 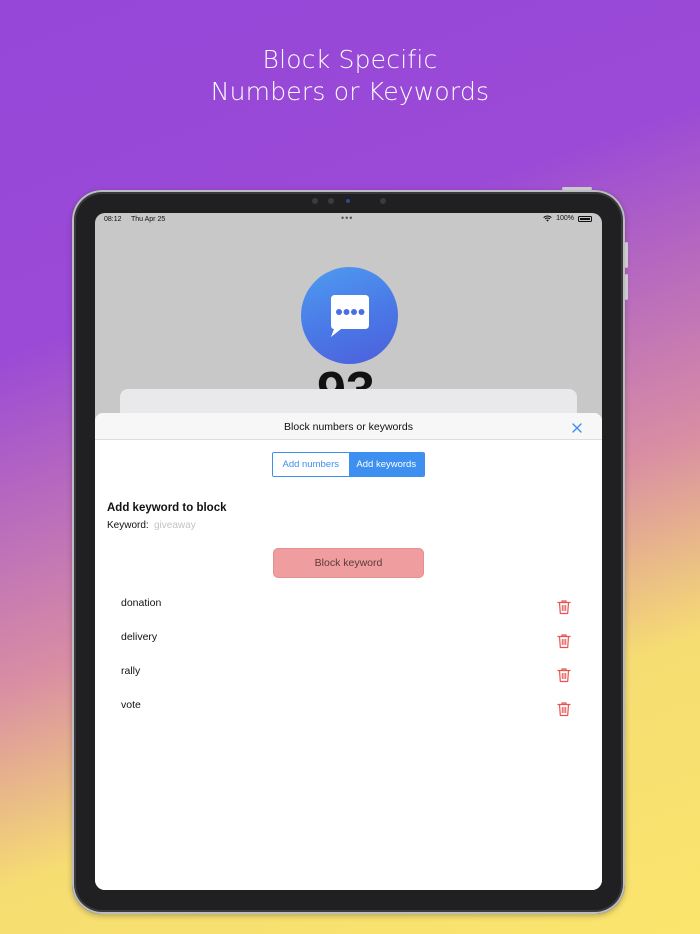 I want to click on volume-down-button, so click(x=626, y=287).